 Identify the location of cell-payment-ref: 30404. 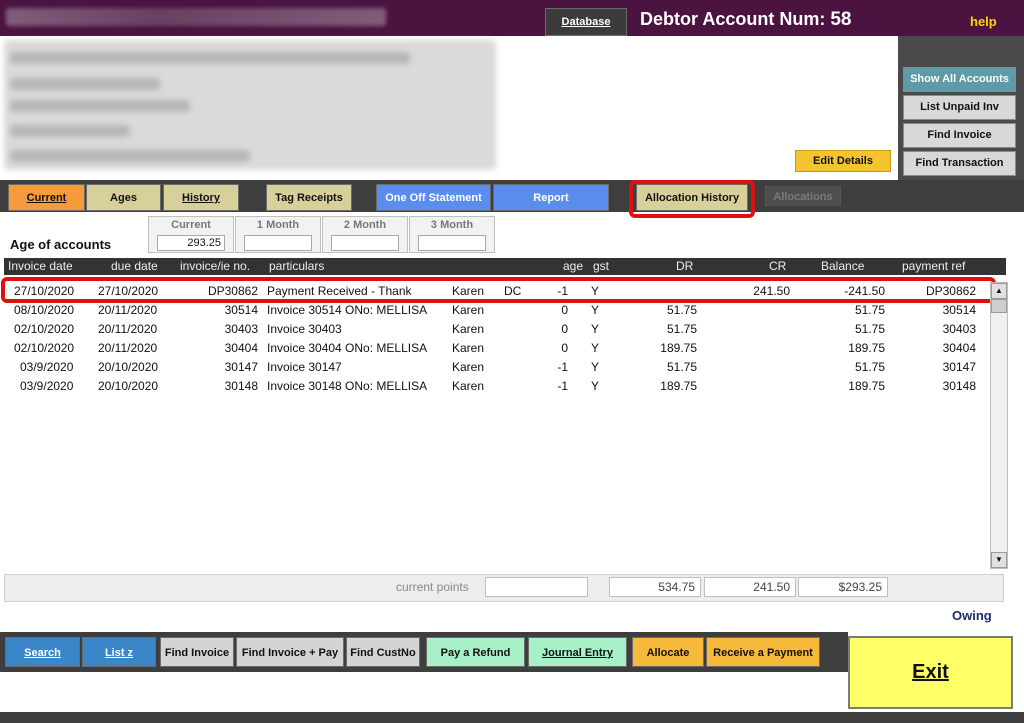
(959, 348).